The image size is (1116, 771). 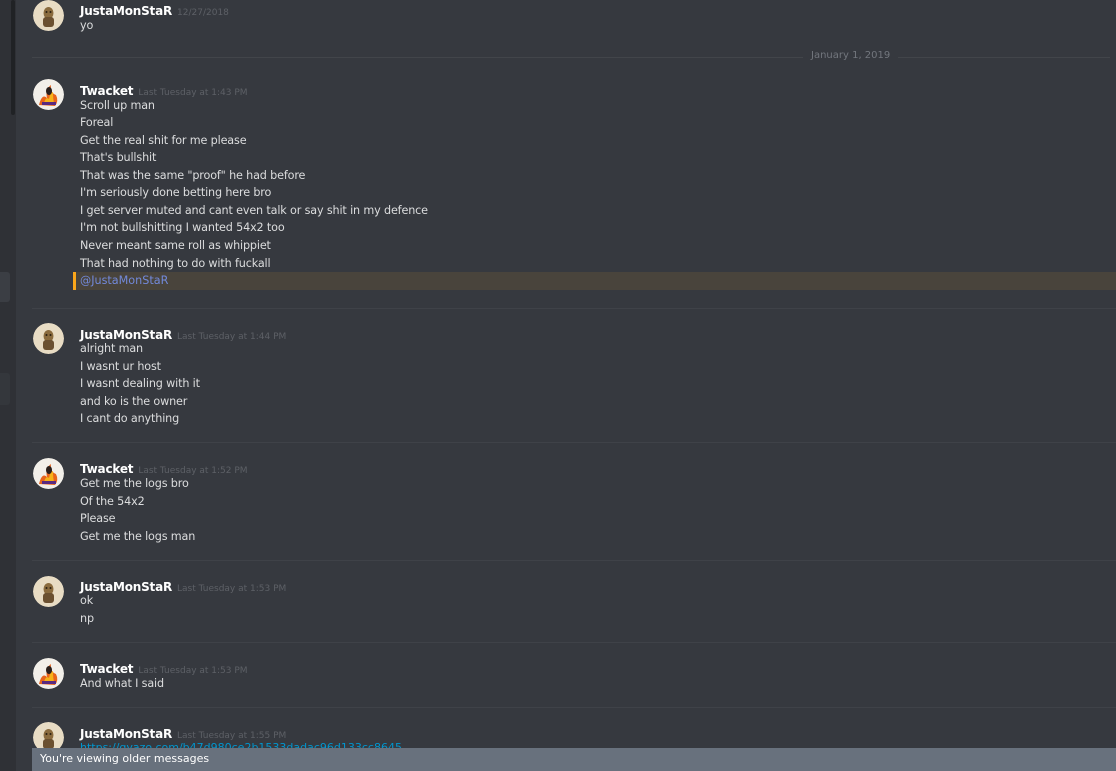 What do you see at coordinates (5, 287) in the screenshot?
I see `sidebar-selected-item` at bounding box center [5, 287].